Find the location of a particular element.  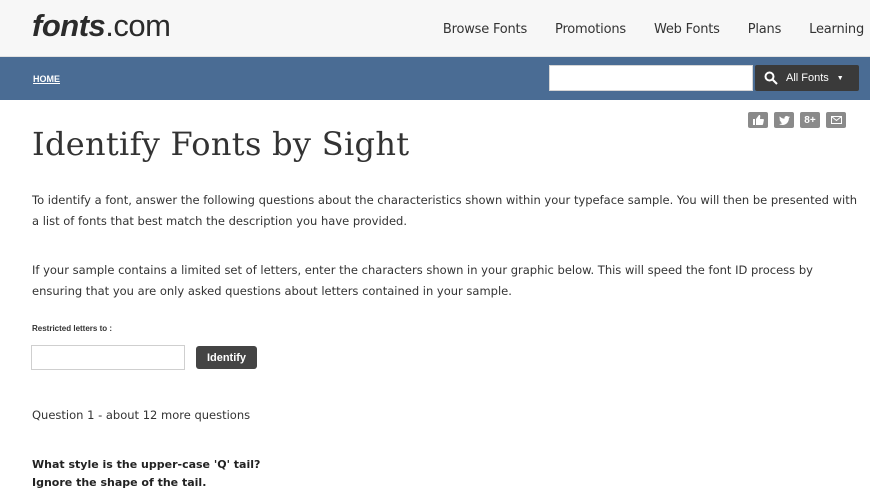

search-icon is located at coordinates (771, 78).